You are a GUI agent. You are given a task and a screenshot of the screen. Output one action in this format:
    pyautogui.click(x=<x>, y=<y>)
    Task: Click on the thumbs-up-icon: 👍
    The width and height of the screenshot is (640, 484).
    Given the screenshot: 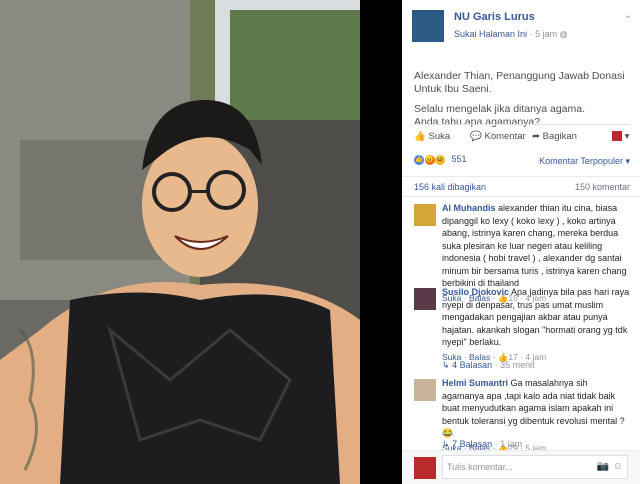 What is the action you would take?
    pyautogui.click(x=420, y=136)
    